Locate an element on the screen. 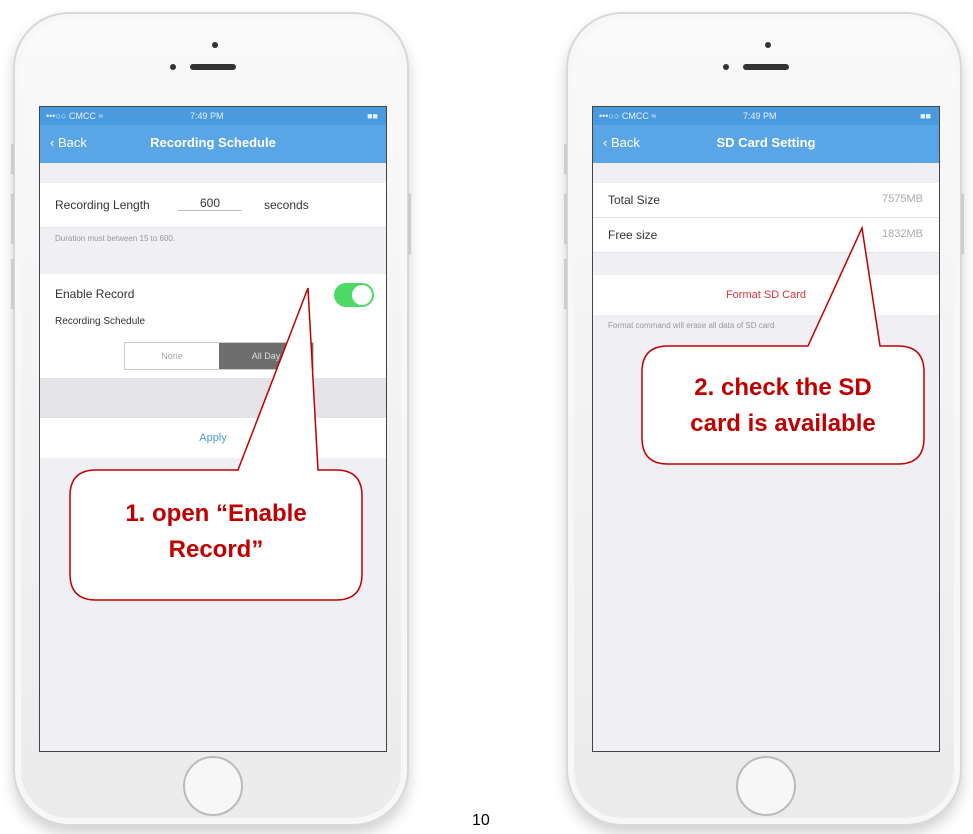 Image resolution: width=973 pixels, height=834 pixels. callout-2-text: 2. check the SD card is available is located at coordinates (783, 406).